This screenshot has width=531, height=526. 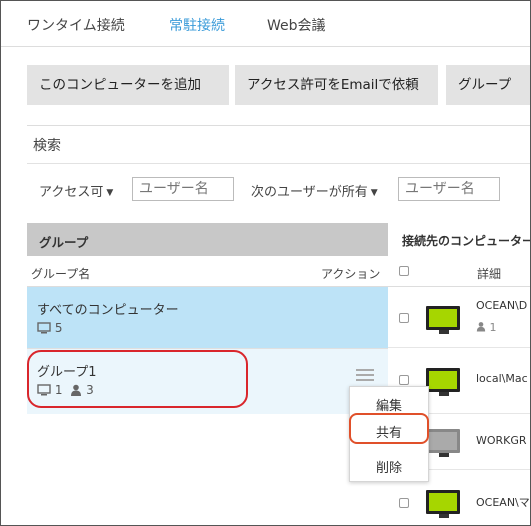 I want to click on owner-name-input: ユーザー名, so click(x=449, y=189).